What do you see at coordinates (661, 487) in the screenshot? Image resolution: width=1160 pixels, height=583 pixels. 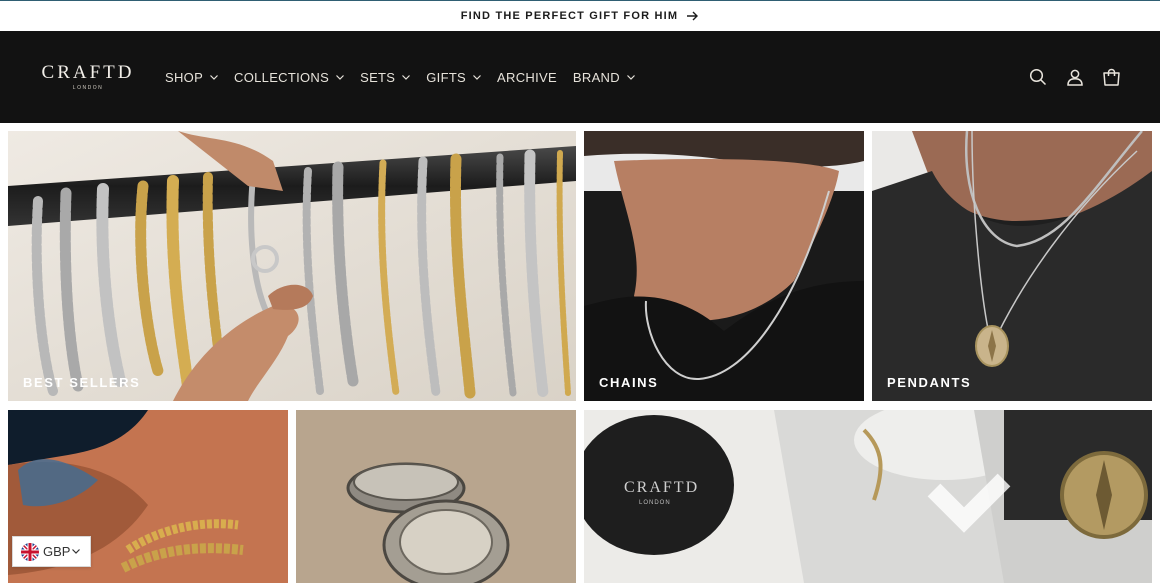 I see `svg-text: CRAFTD` at bounding box center [661, 487].